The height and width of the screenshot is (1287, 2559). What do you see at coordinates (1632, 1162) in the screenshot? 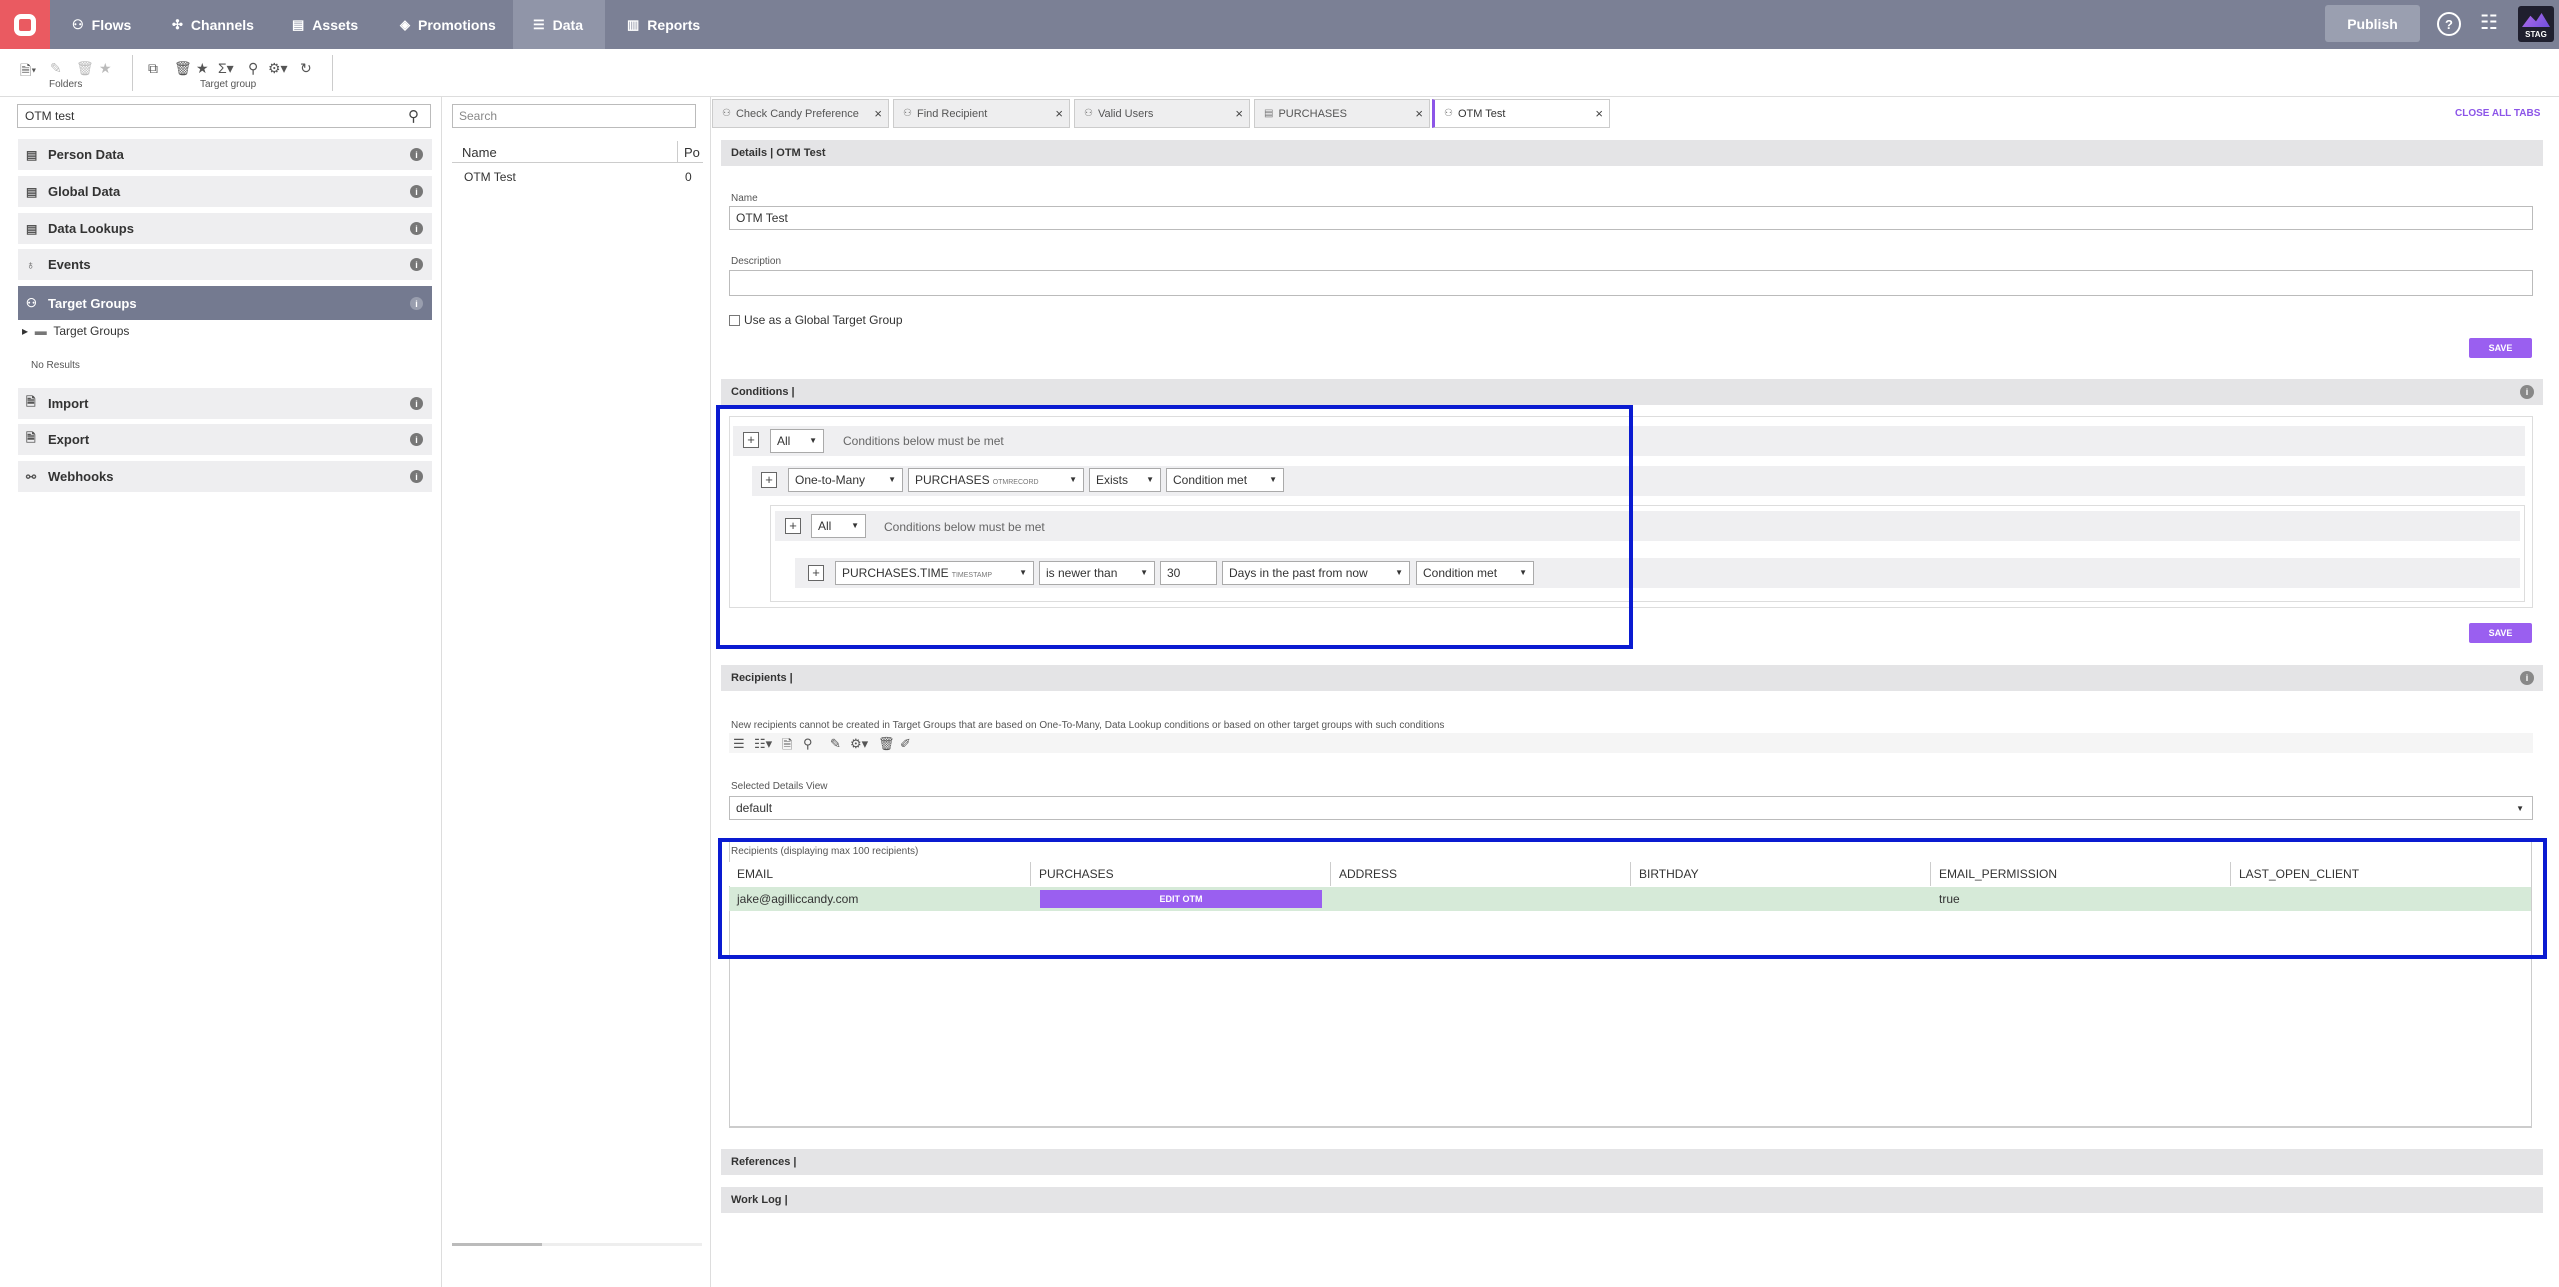
I see `references-section-header: References |` at bounding box center [1632, 1162].